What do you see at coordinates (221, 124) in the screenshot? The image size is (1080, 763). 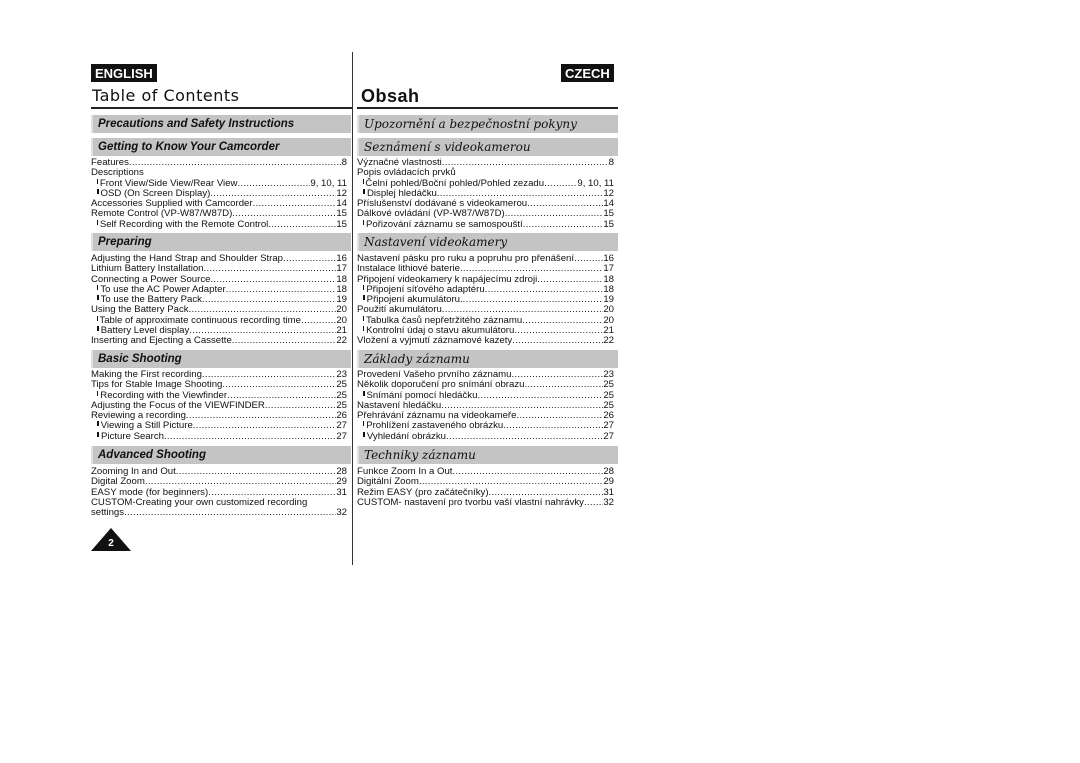 I see `section-heading: Precautions and Safety Instructions` at bounding box center [221, 124].